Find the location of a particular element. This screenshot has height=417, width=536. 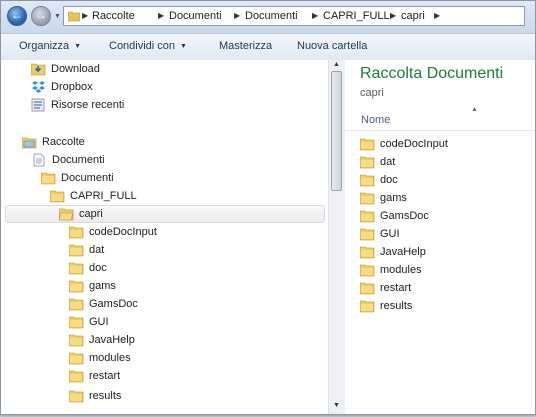

list-item-label: results is located at coordinates (396, 306).